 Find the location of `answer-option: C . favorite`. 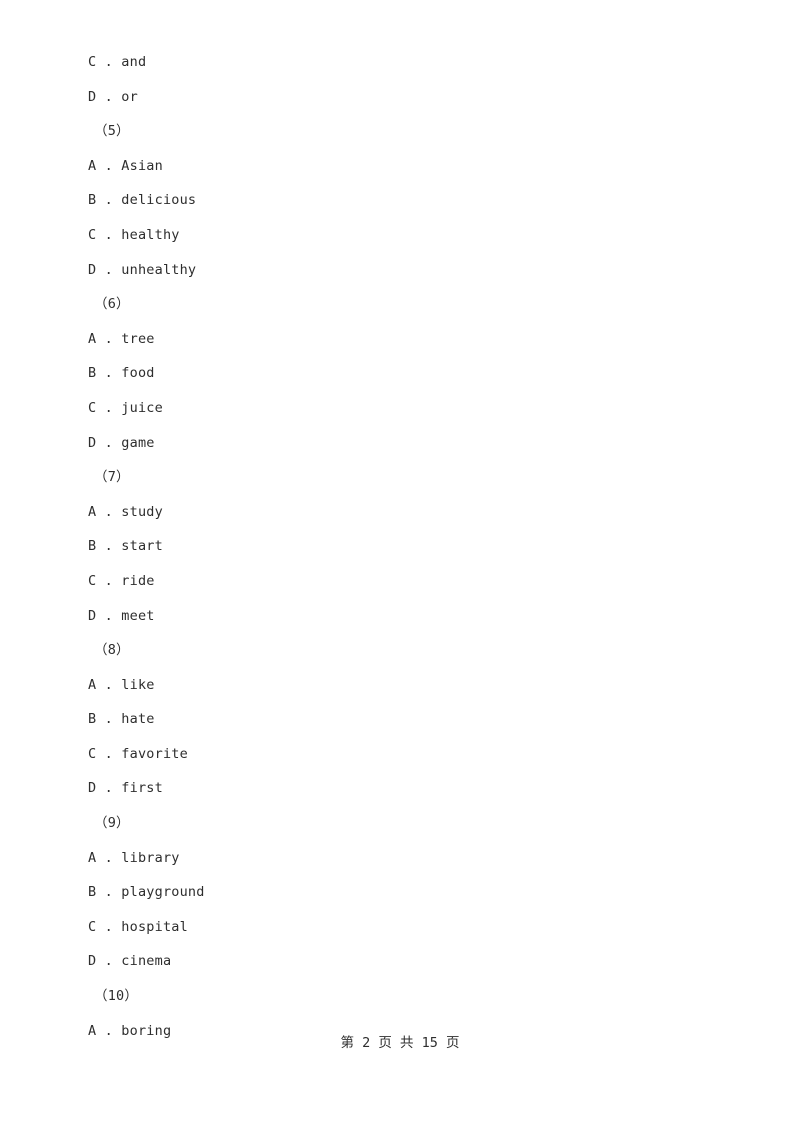

answer-option: C . favorite is located at coordinates (138, 753).